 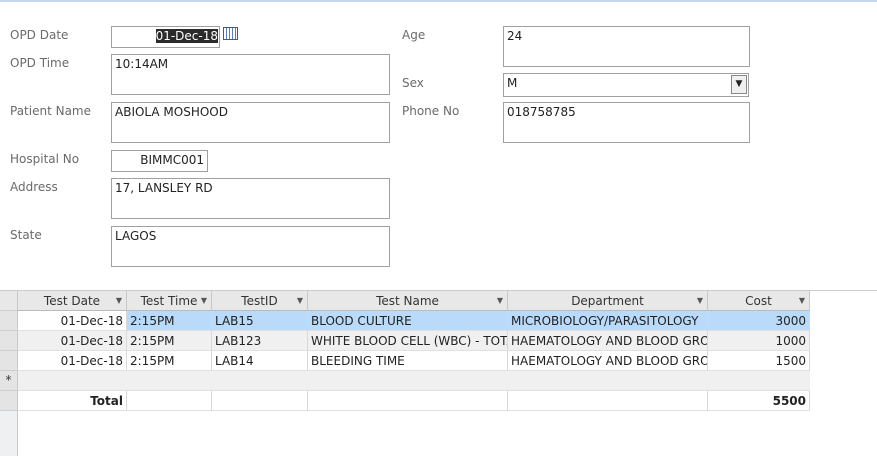 I want to click on state-label: State, so click(x=26, y=235).